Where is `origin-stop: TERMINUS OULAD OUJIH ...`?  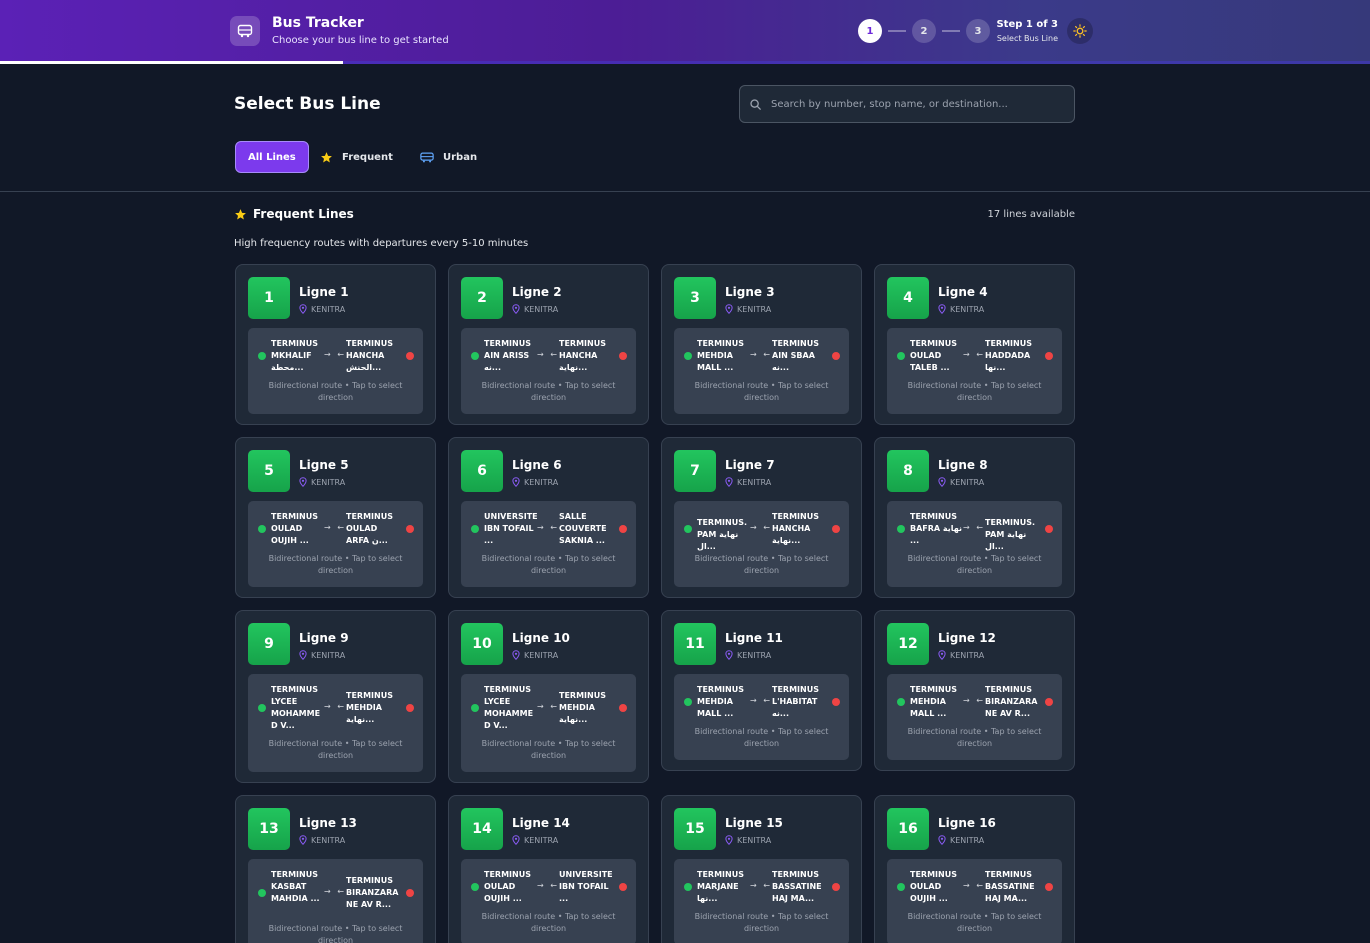 origin-stop: TERMINUS OULAD OUJIH ... is located at coordinates (294, 528).